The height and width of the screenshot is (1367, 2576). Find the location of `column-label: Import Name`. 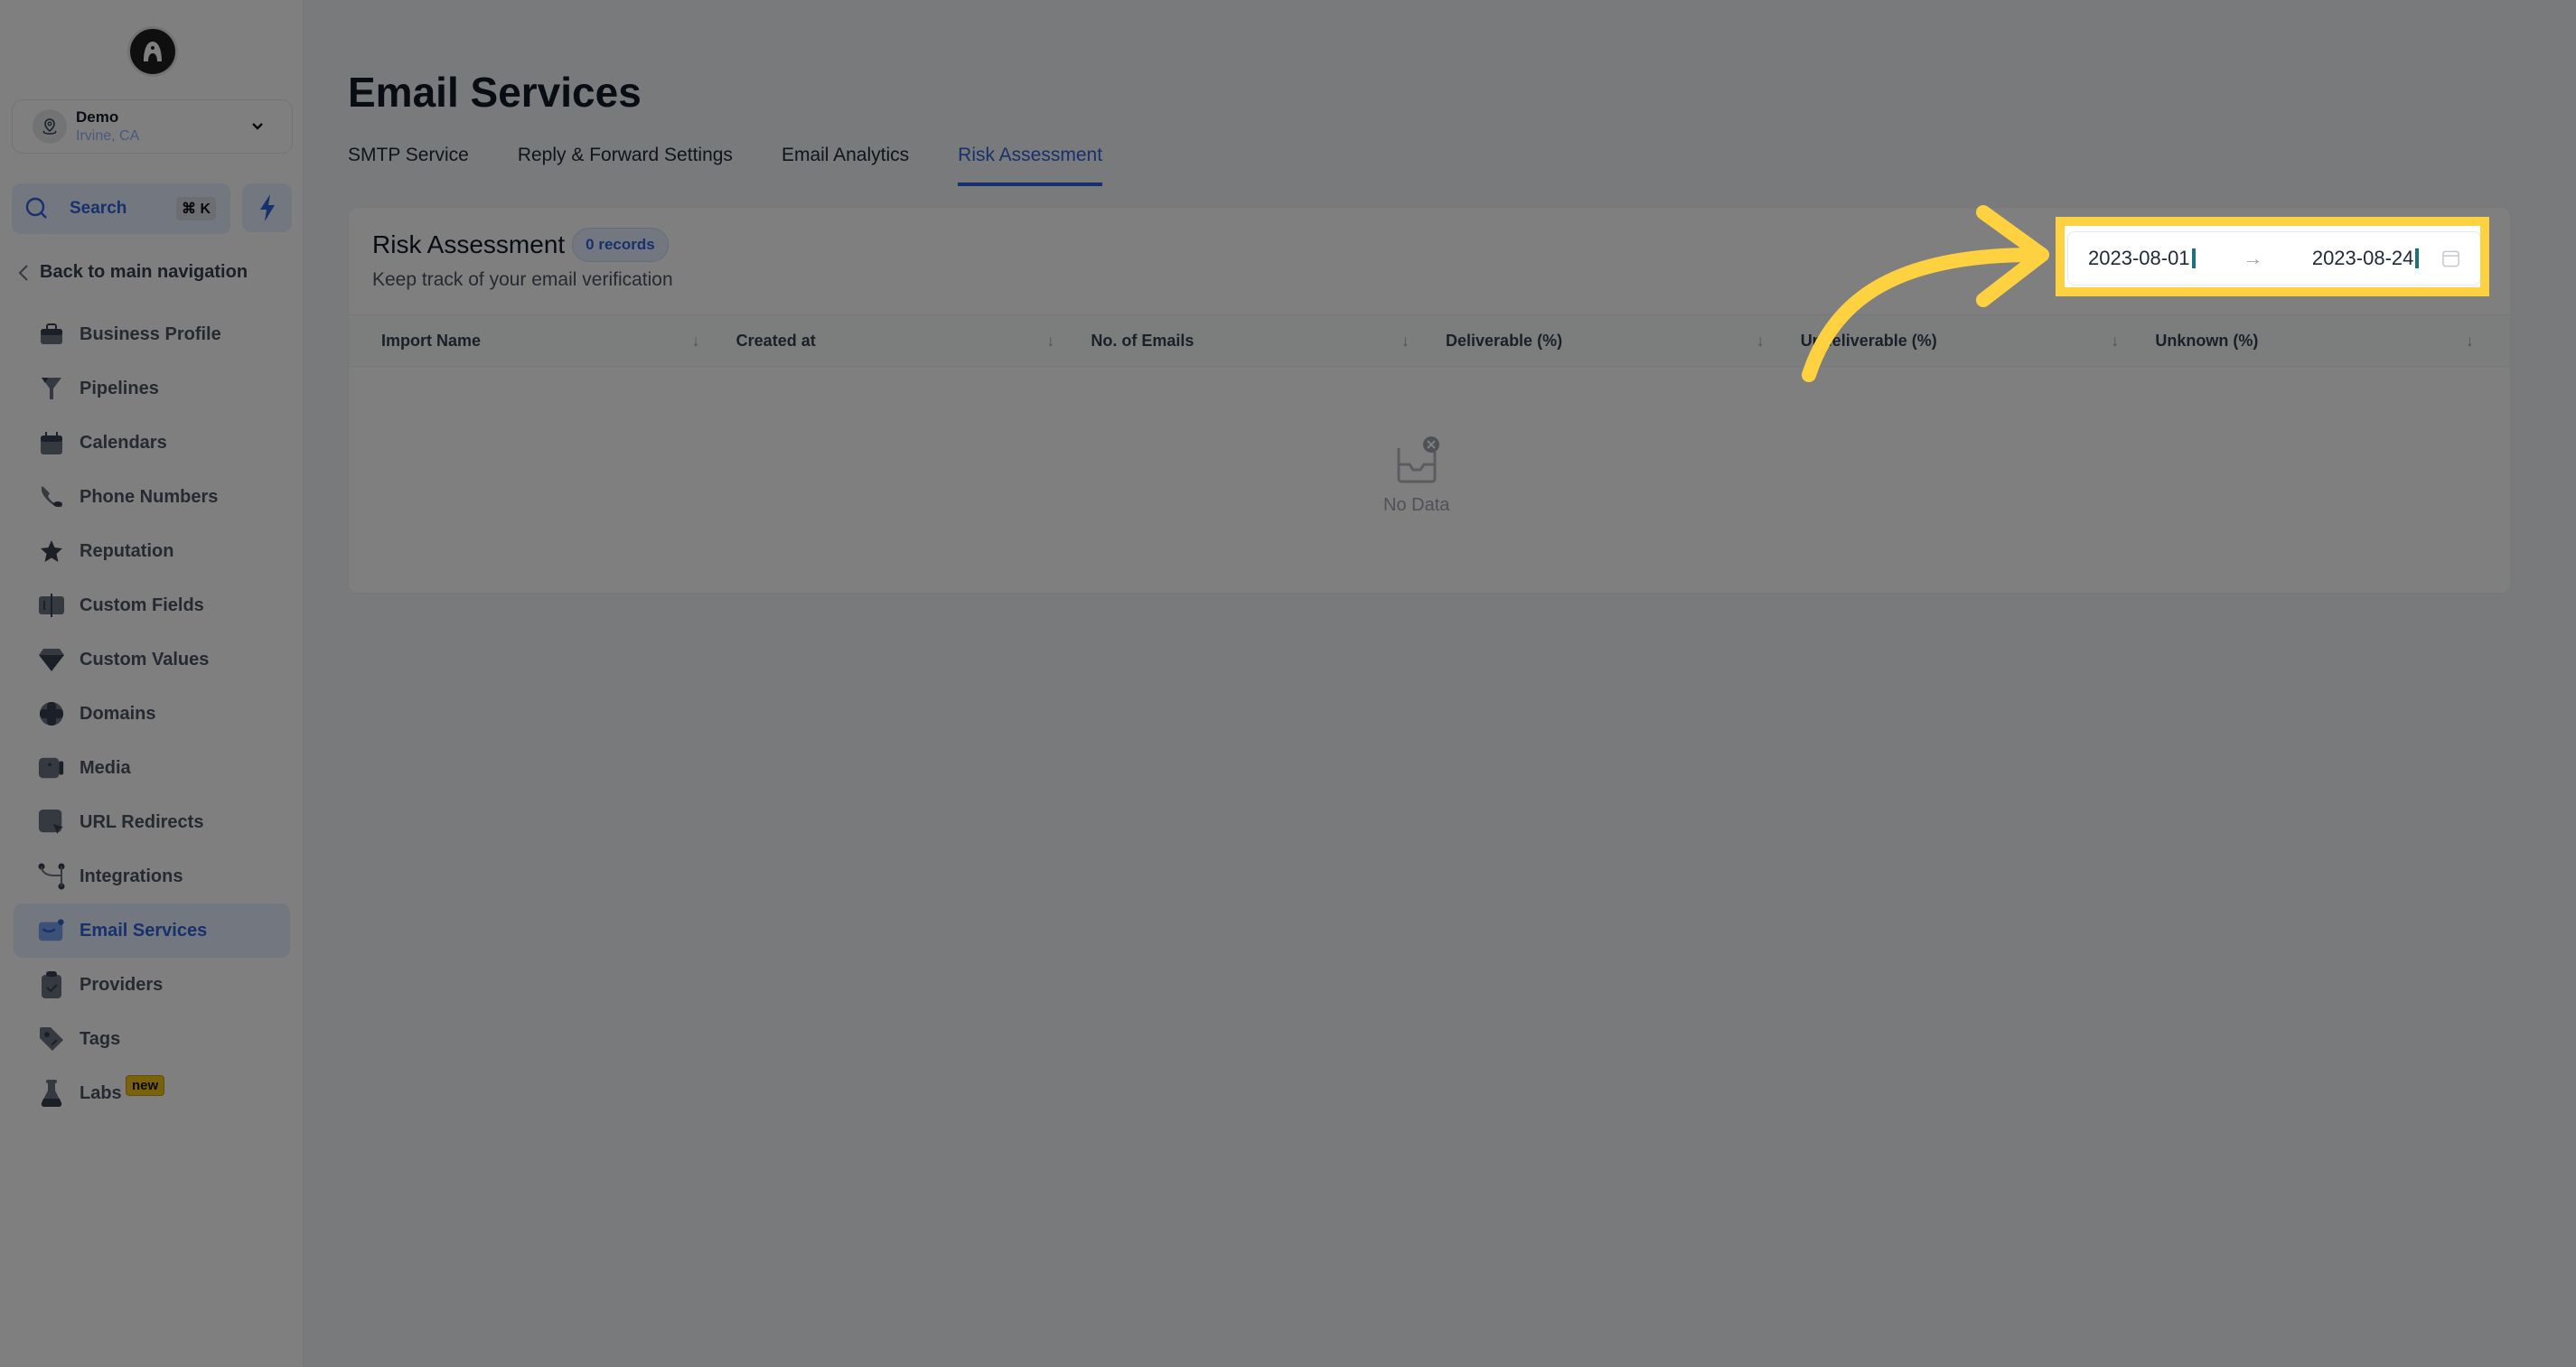

column-label: Import Name is located at coordinates (431, 340).